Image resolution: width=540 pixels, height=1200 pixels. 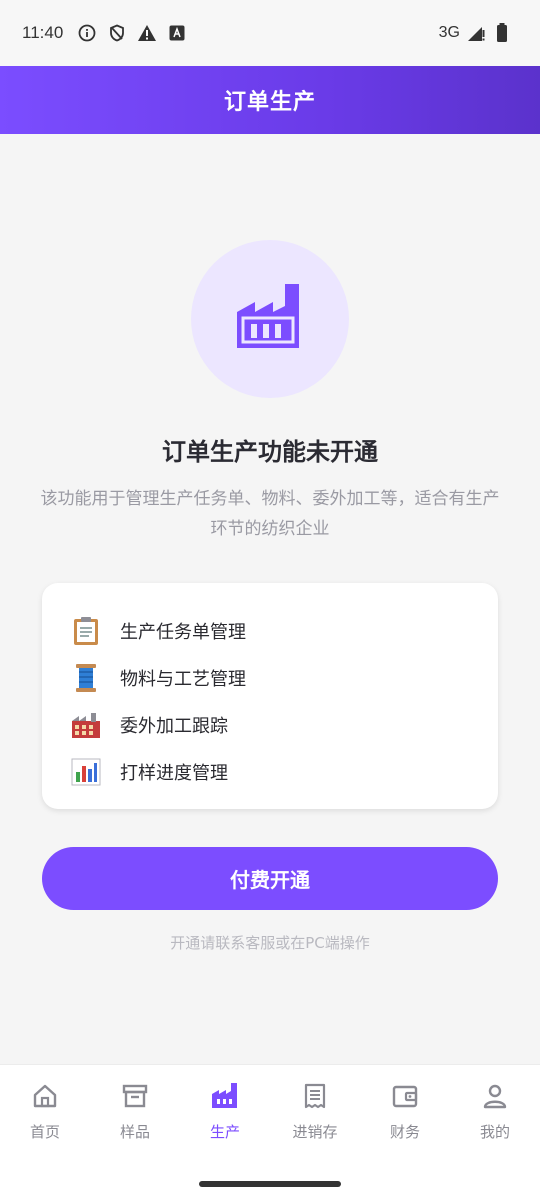 What do you see at coordinates (270, 514) in the screenshot?
I see `feature-description: 该功能用于管理生产任务单、物料、委外加工等，适合有生产环节的纺织企业` at bounding box center [270, 514].